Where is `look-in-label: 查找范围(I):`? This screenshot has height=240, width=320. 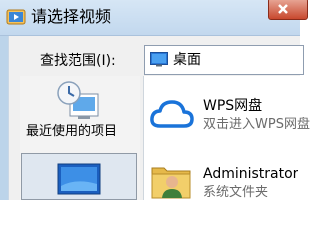 look-in-label: 查找范围(I): is located at coordinates (78, 61).